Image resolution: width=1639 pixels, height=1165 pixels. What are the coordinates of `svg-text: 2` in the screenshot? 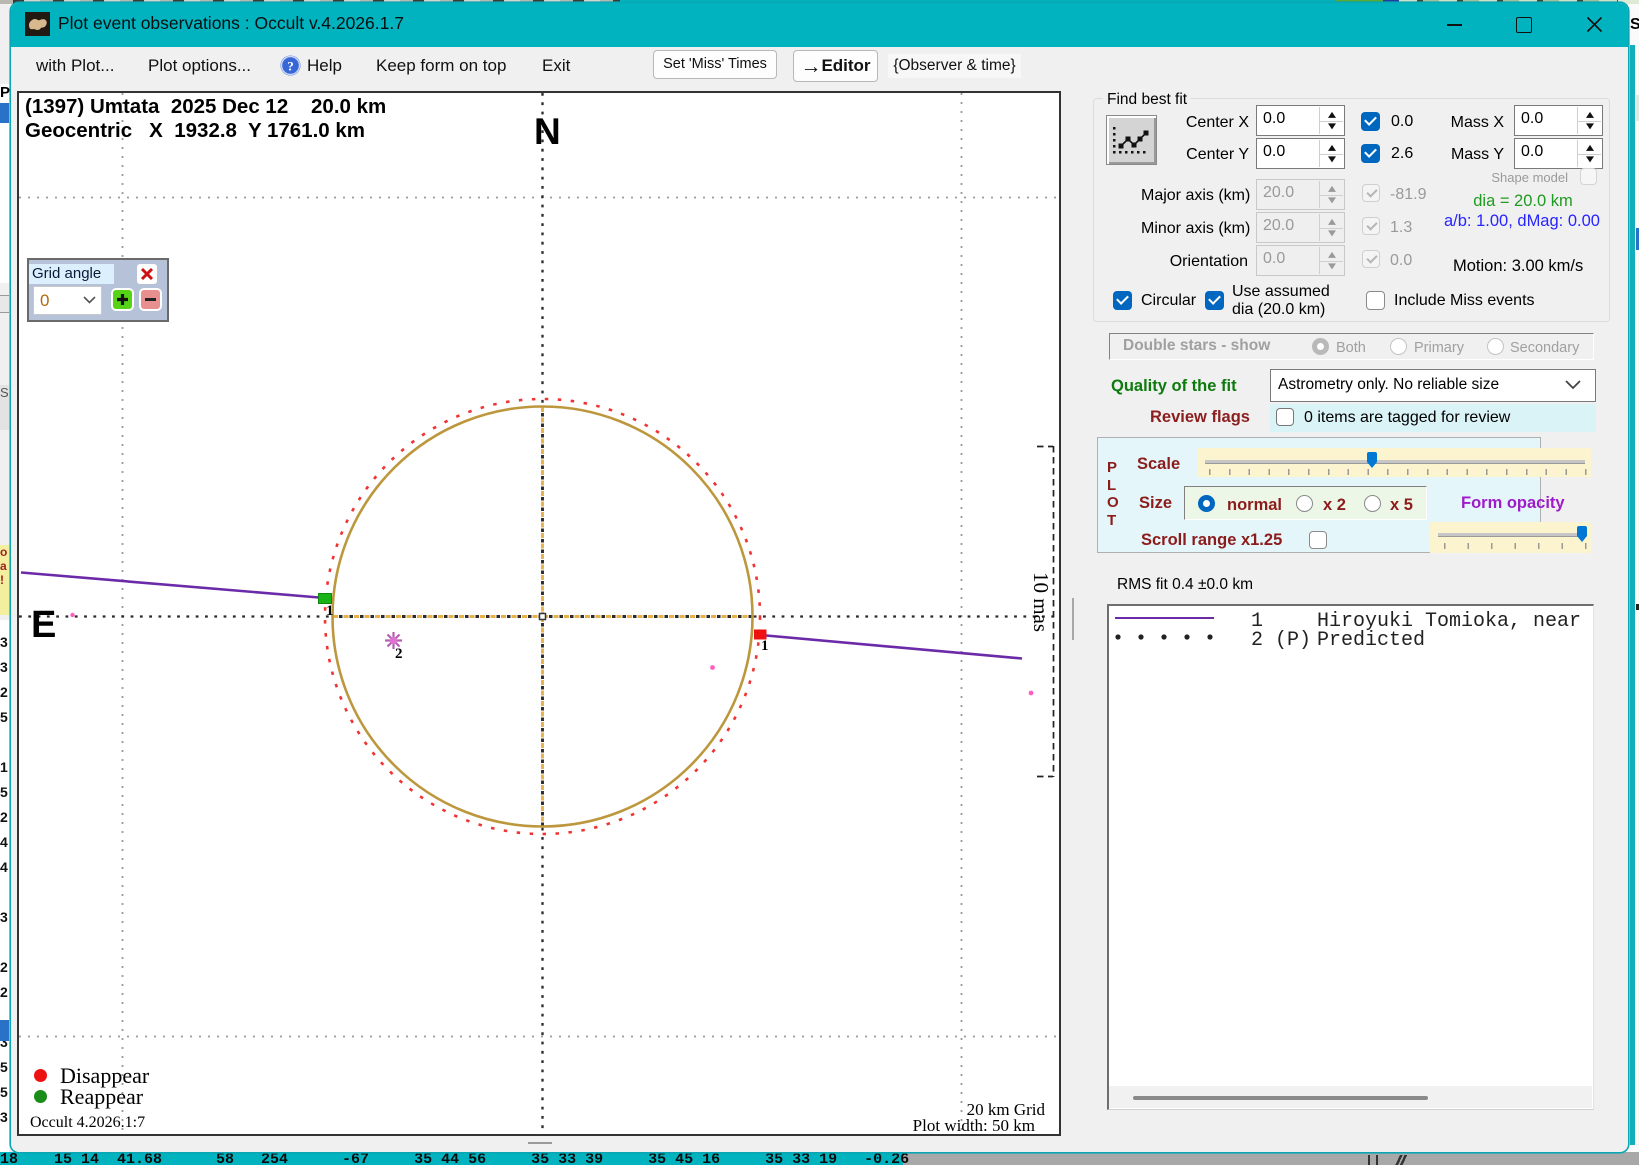 It's located at (399, 654).